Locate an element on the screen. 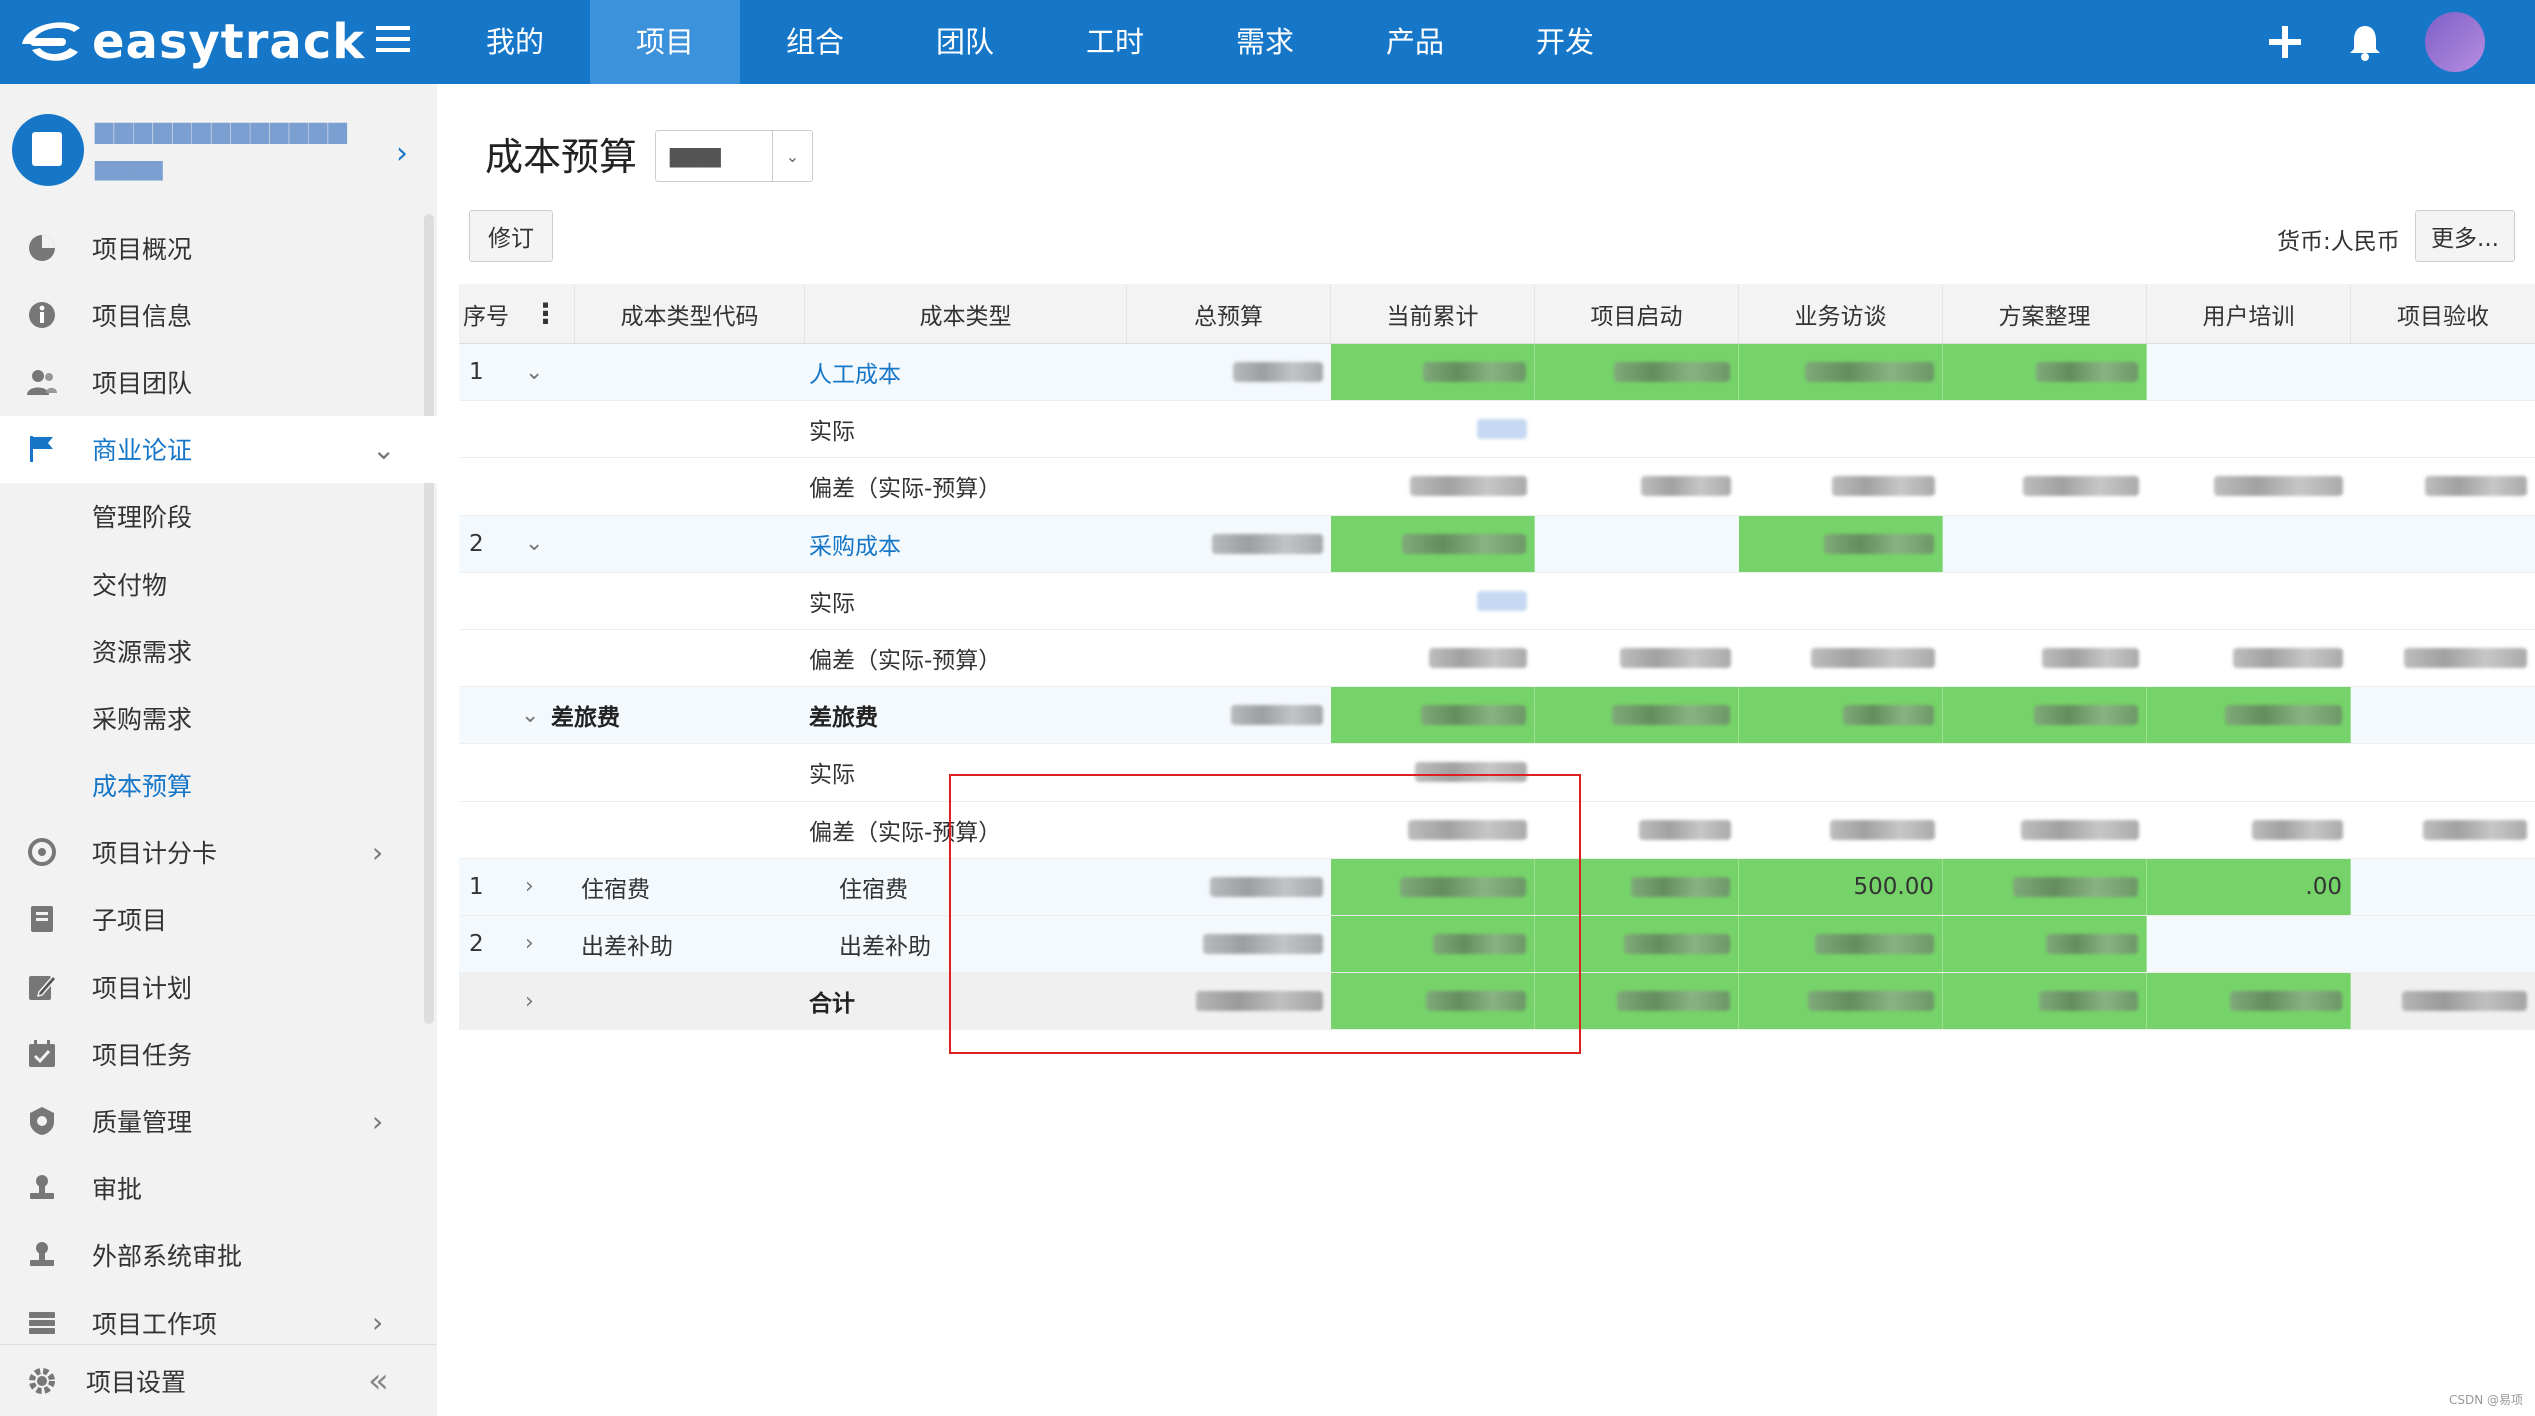  revise-button: 修订 is located at coordinates (511, 236).